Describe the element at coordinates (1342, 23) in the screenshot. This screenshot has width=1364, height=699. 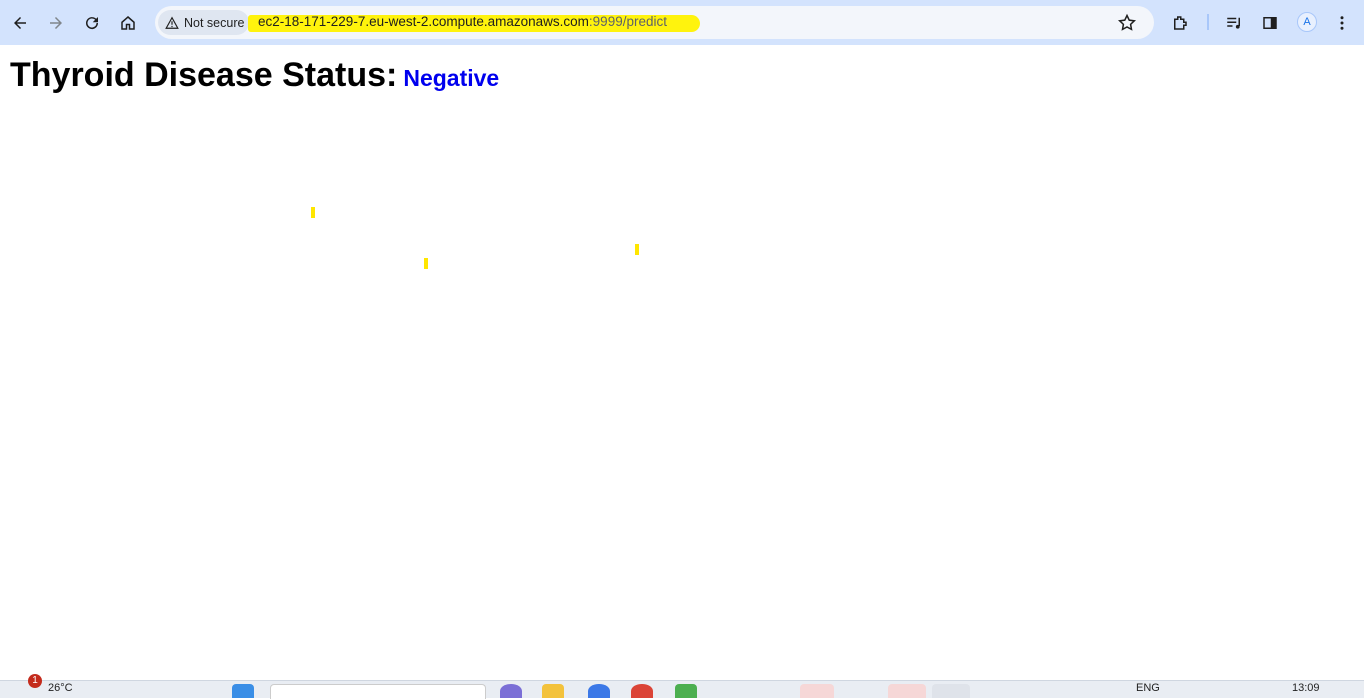
I see `menu-icon` at that location.